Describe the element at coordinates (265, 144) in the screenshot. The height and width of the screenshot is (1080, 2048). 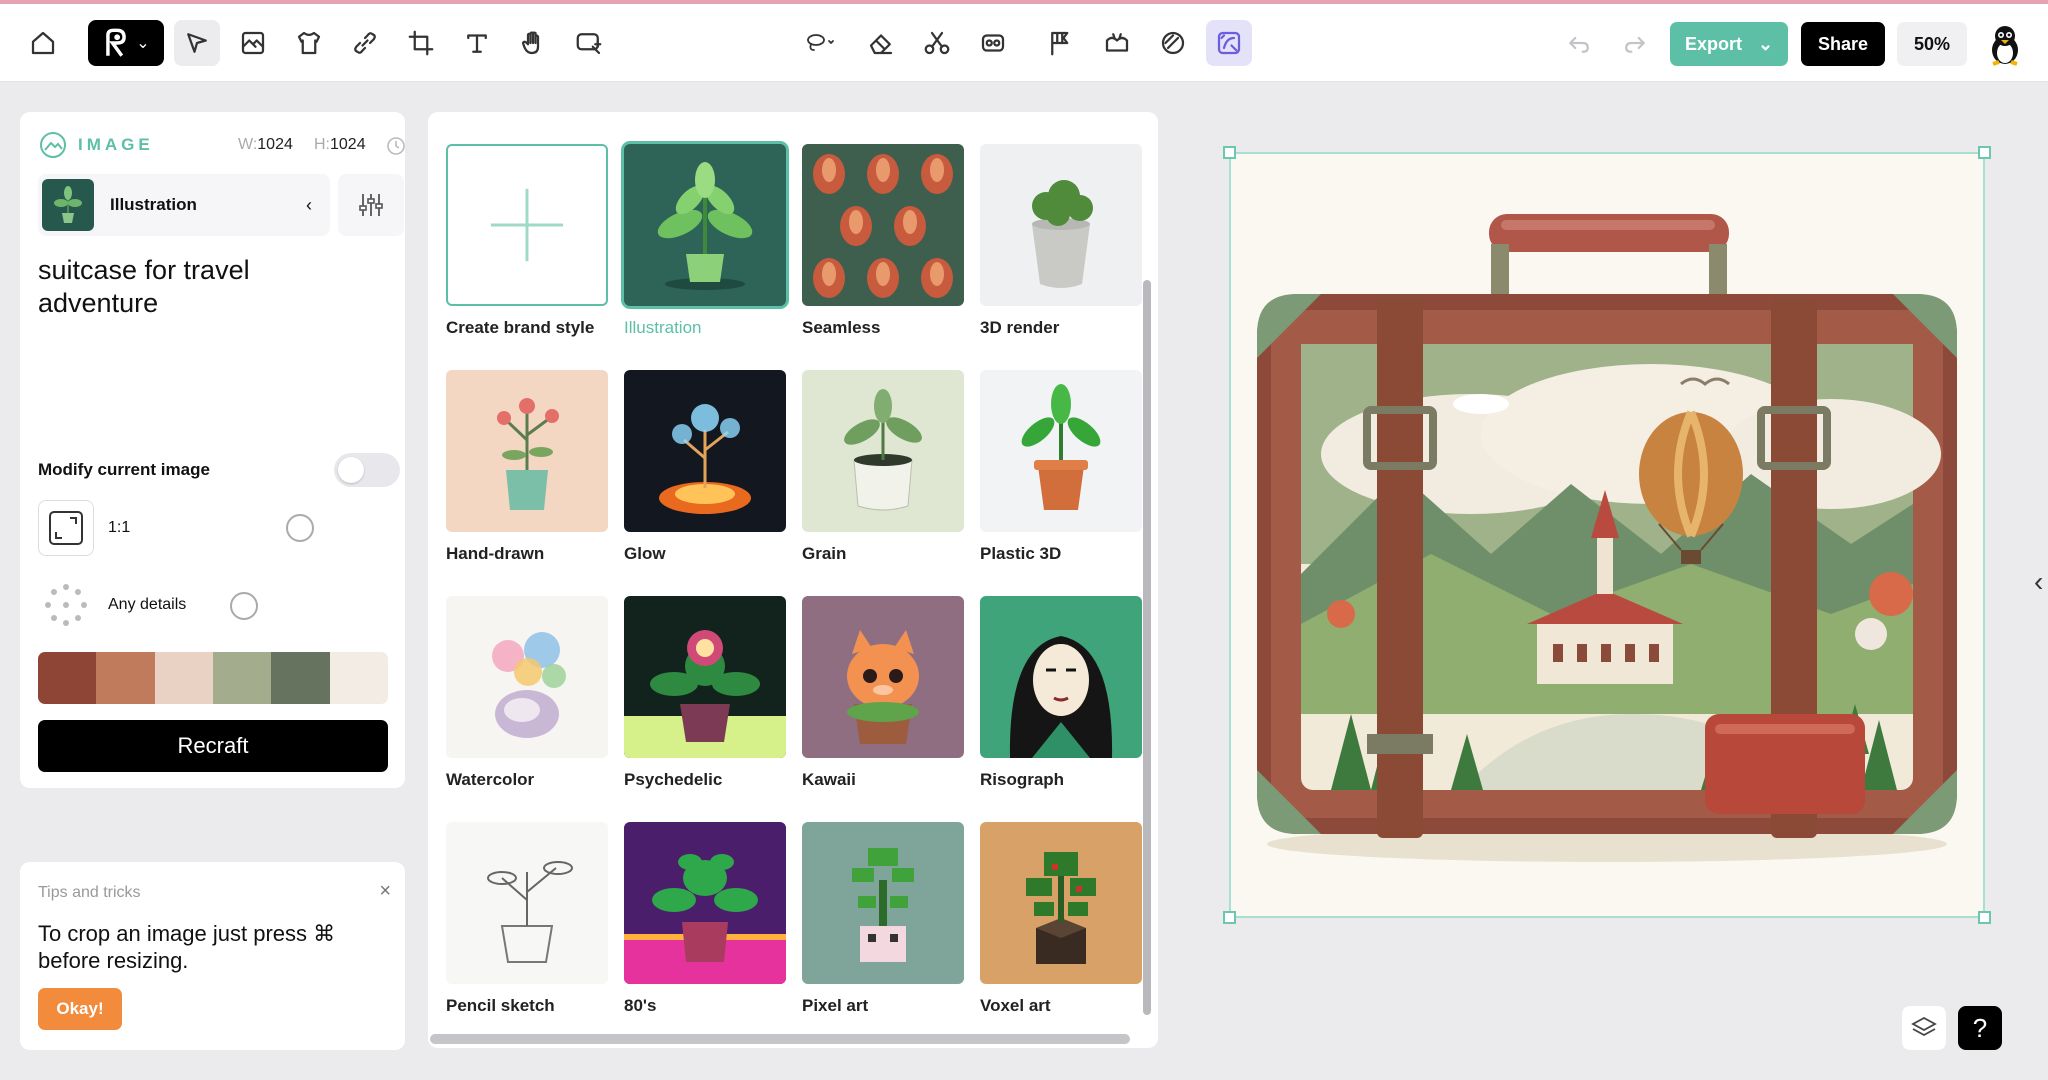
I see `width-readout: W:1024` at that location.